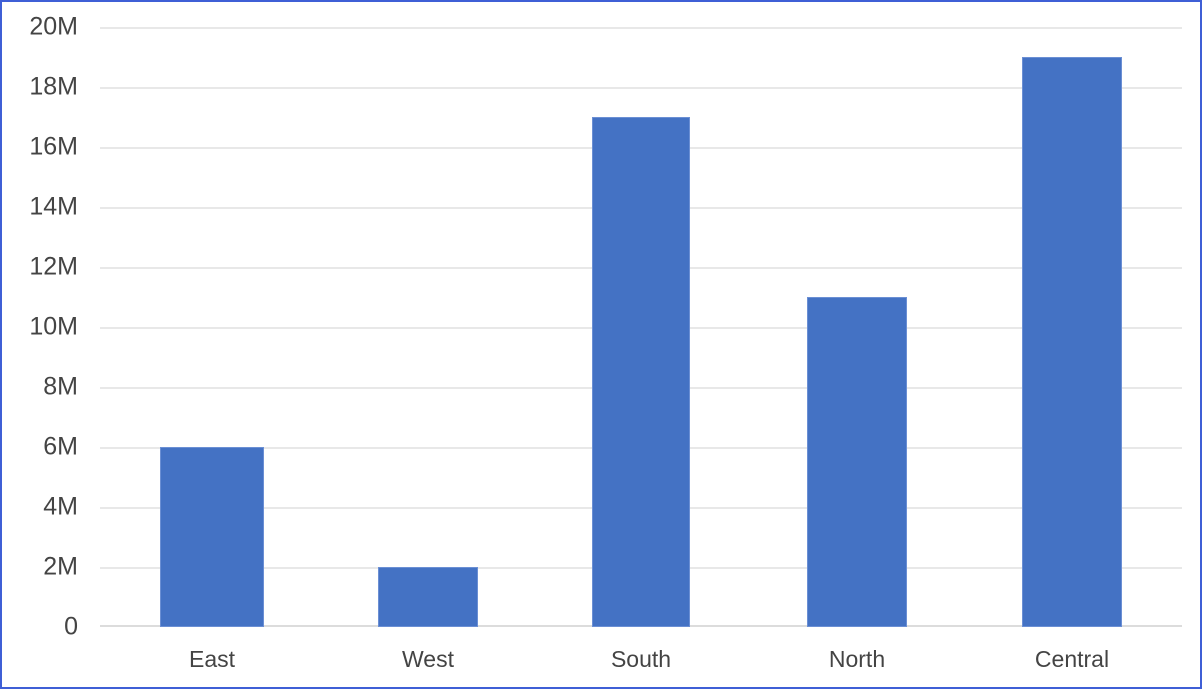 Image resolution: width=1202 pixels, height=689 pixels. What do you see at coordinates (212, 659) in the screenshot?
I see `x-tick-label-east: East` at bounding box center [212, 659].